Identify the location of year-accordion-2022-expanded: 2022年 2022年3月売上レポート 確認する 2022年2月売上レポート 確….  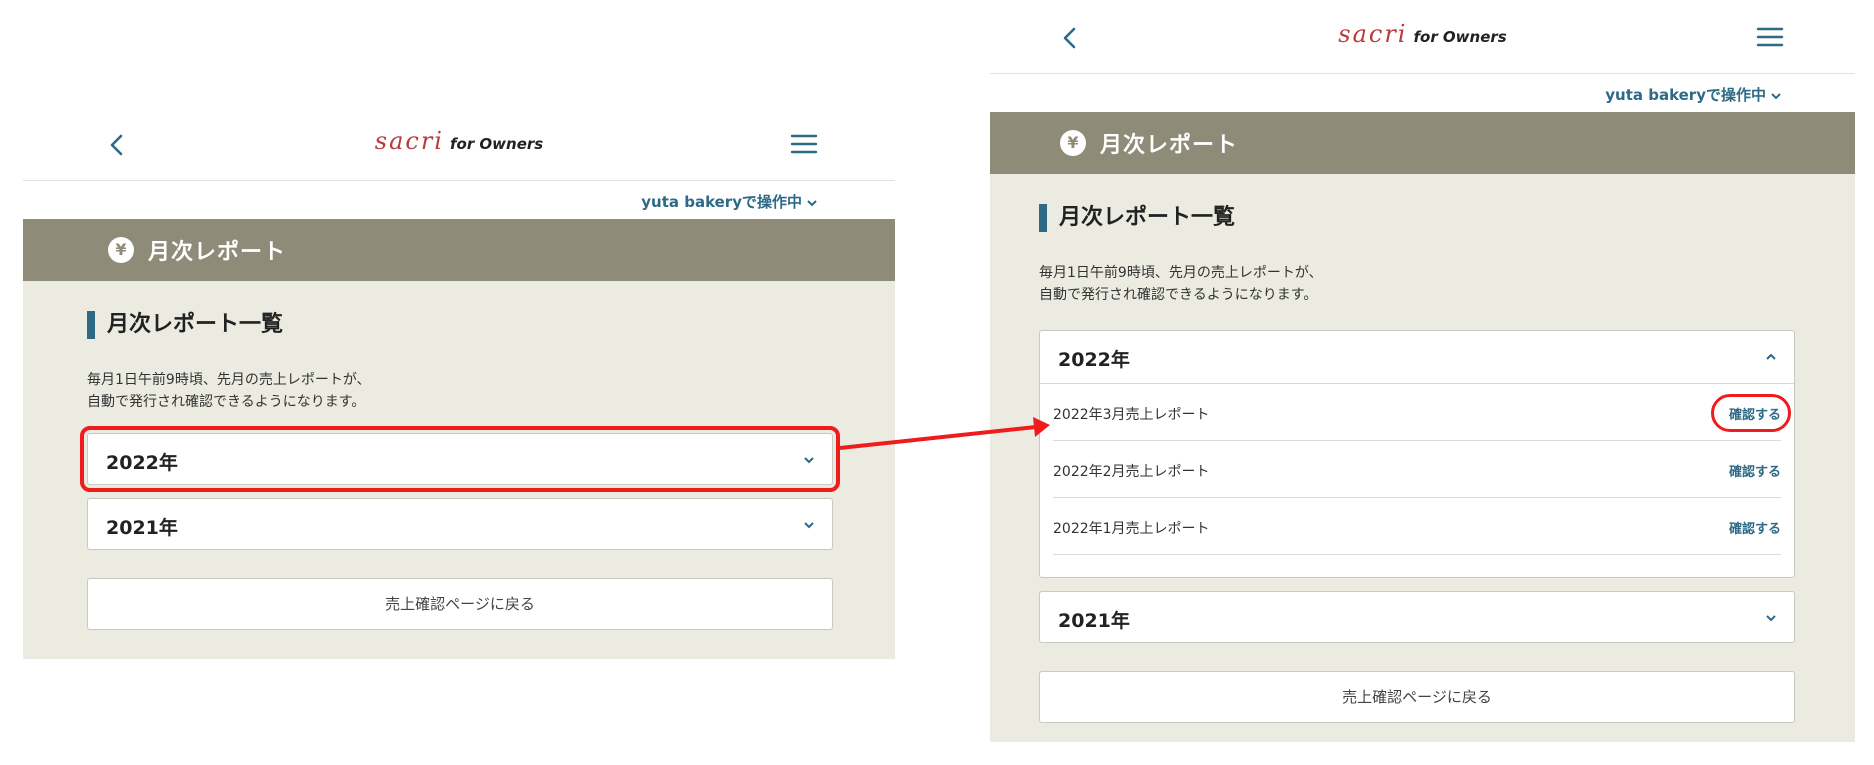
(1417, 454).